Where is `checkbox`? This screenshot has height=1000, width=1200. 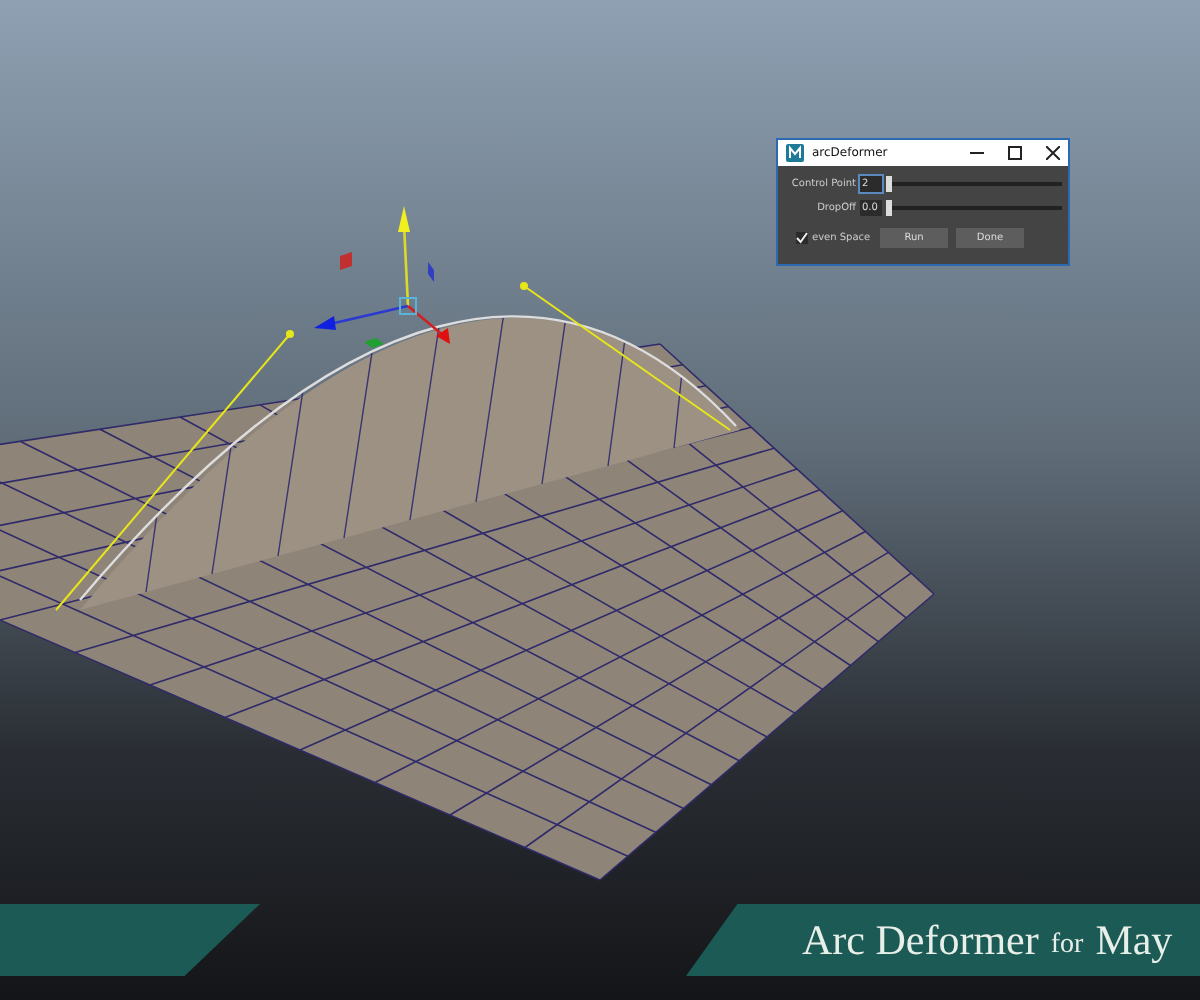
checkbox is located at coordinates (802, 237).